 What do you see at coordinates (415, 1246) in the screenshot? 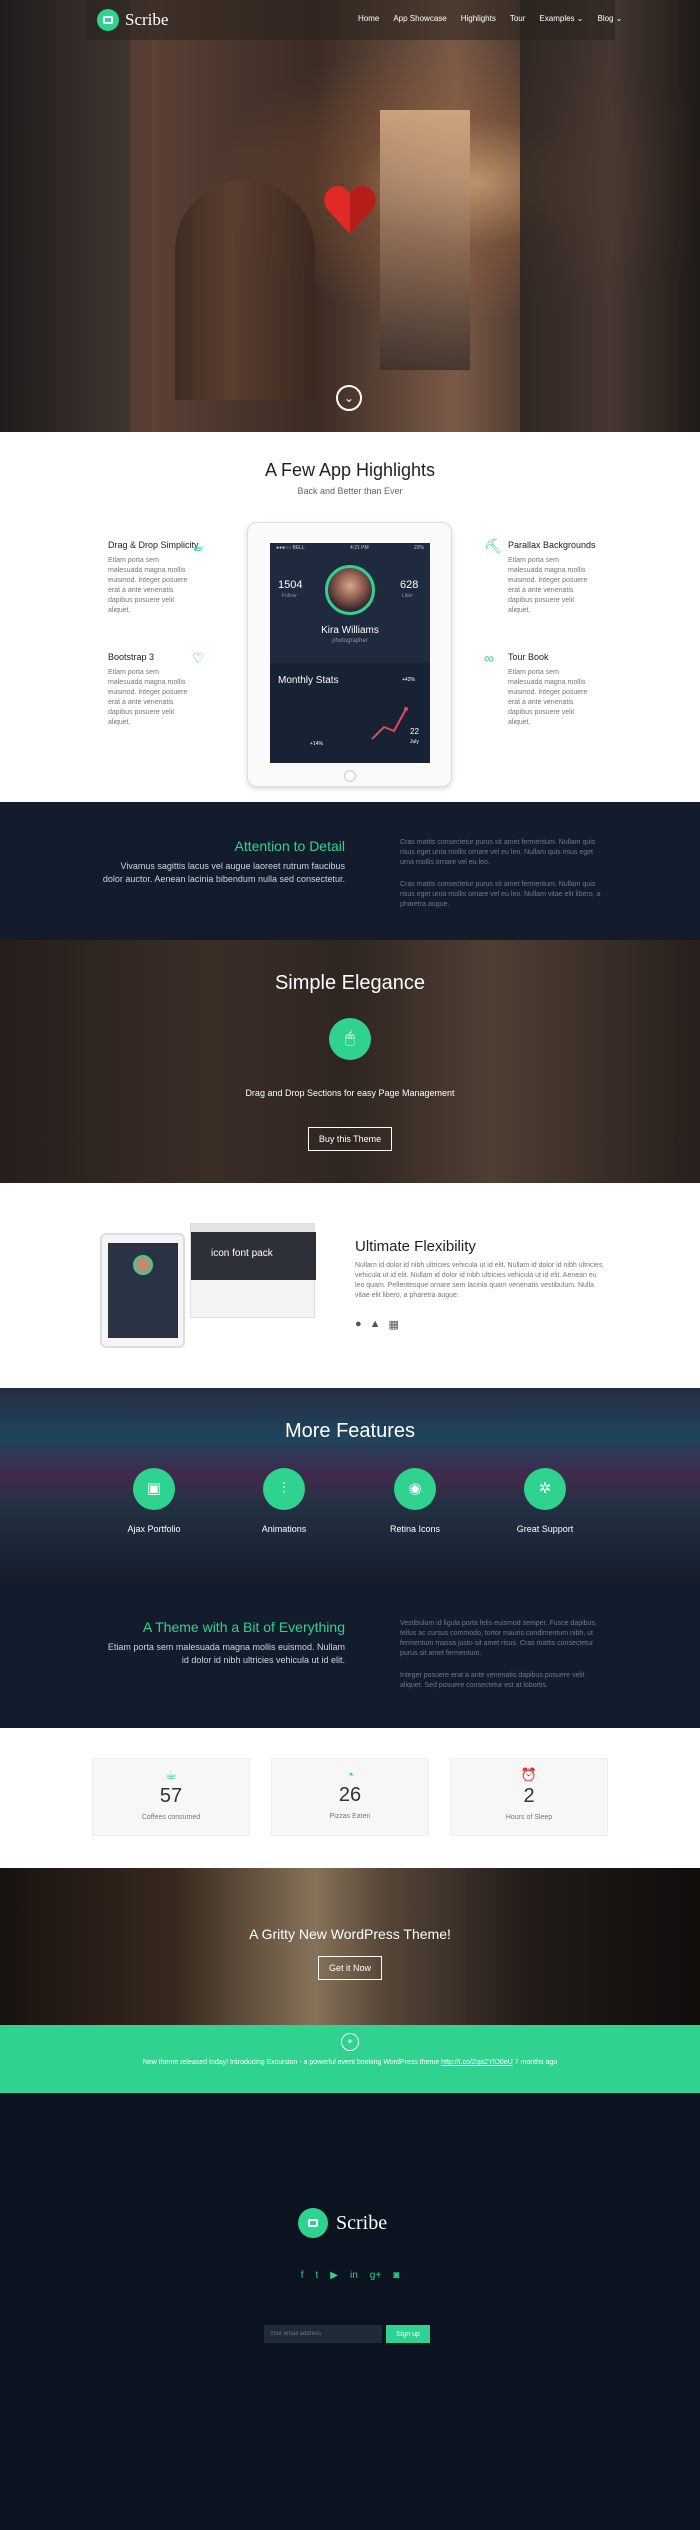
I see `flexibility-title: Ultimate Flexibility` at bounding box center [415, 1246].